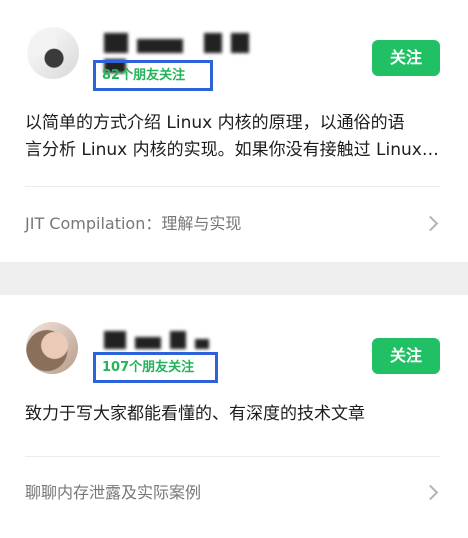 The height and width of the screenshot is (538, 468). Describe the element at coordinates (195, 414) in the screenshot. I see `account-description: 致力于写大家都能看懂的、有深度的技术文章` at that location.